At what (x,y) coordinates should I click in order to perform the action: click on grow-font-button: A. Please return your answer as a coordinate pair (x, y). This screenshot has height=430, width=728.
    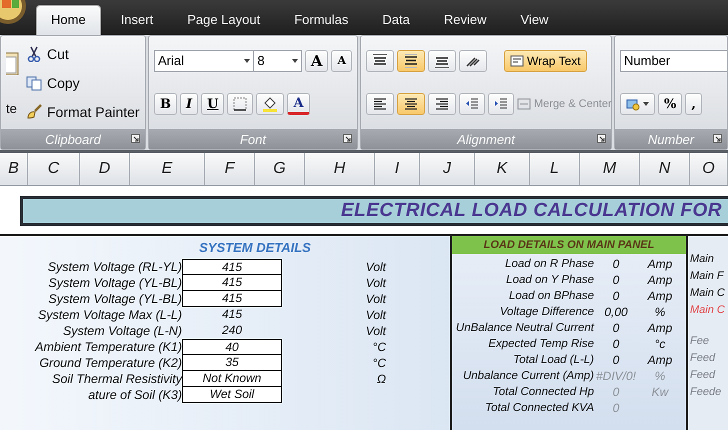
    Looking at the image, I should click on (316, 61).